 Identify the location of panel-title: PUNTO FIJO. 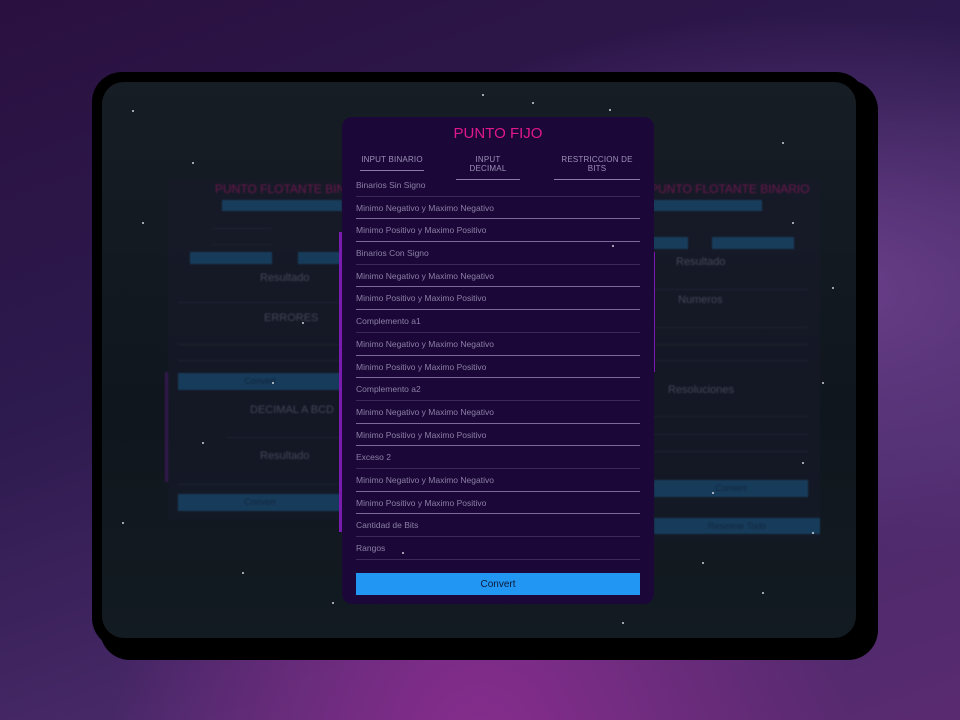
(498, 133).